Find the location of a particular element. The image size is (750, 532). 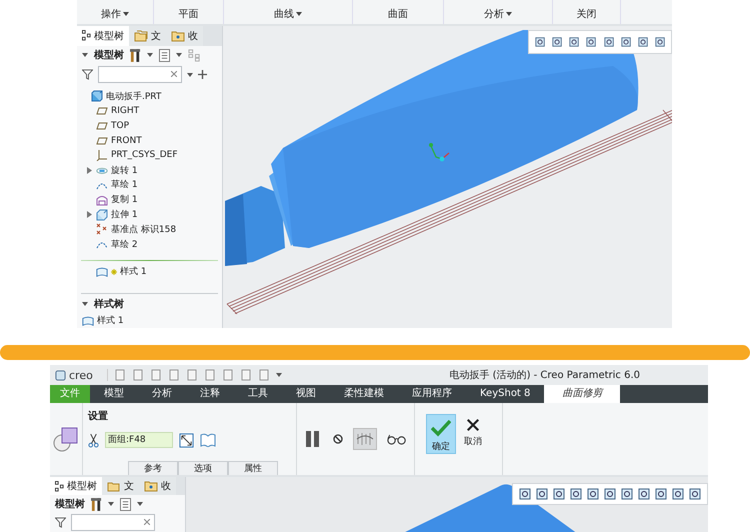

ribbon-group-label: 曲线 is located at coordinates (288, 14).